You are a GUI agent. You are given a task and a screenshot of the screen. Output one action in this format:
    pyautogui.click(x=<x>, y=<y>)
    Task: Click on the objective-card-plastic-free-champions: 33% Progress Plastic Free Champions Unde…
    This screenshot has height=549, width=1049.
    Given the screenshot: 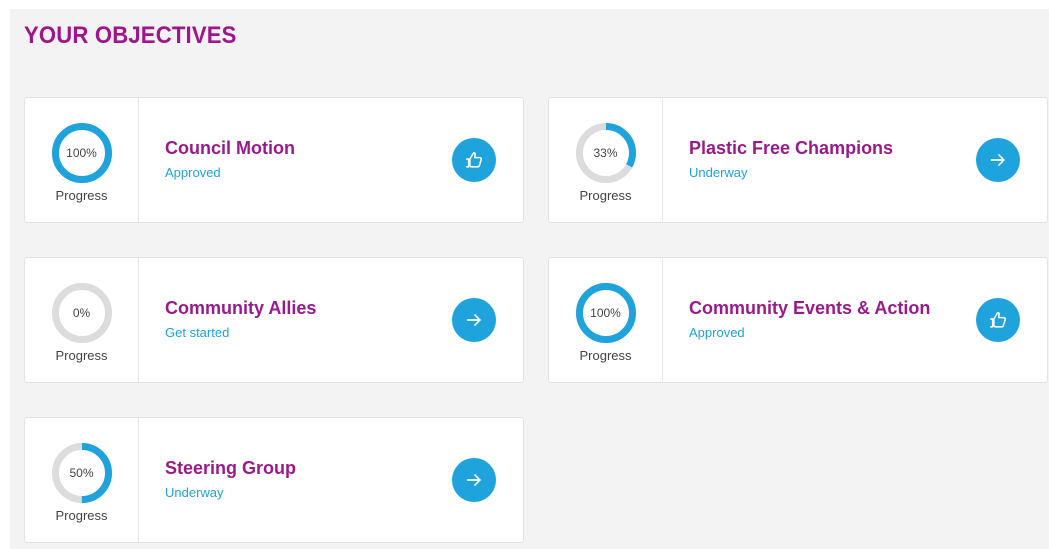 What is the action you would take?
    pyautogui.click(x=798, y=160)
    